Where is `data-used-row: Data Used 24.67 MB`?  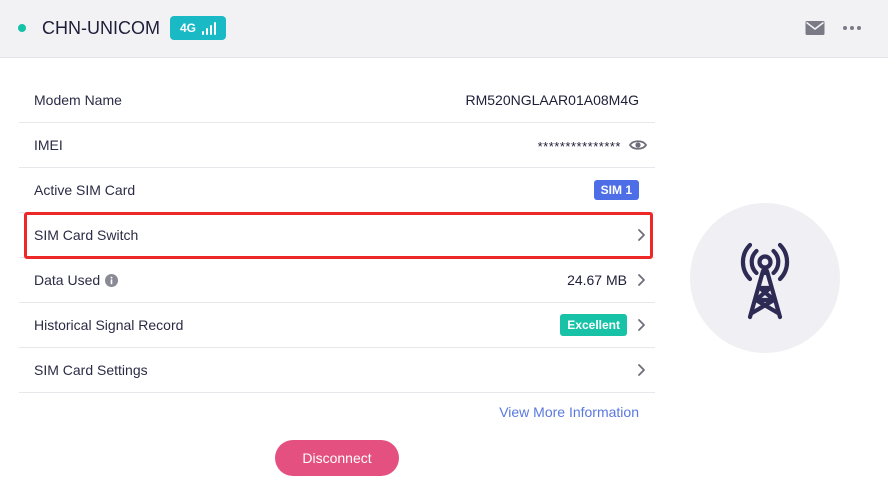
data-used-row: Data Used 24.67 MB is located at coordinates (337, 280).